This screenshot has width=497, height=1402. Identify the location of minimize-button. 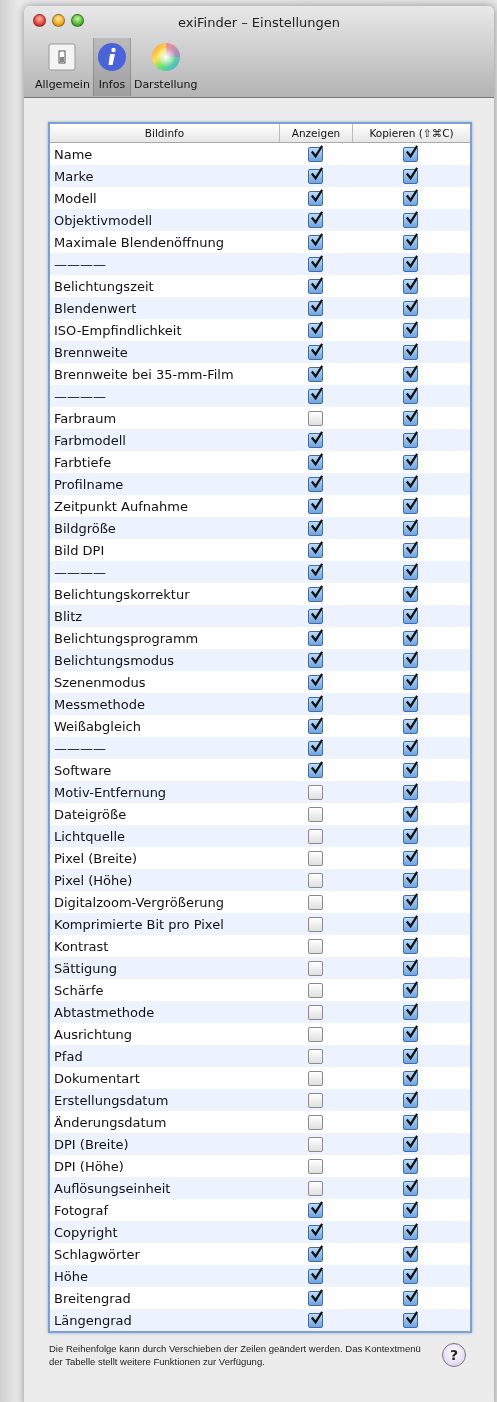
(58, 20).